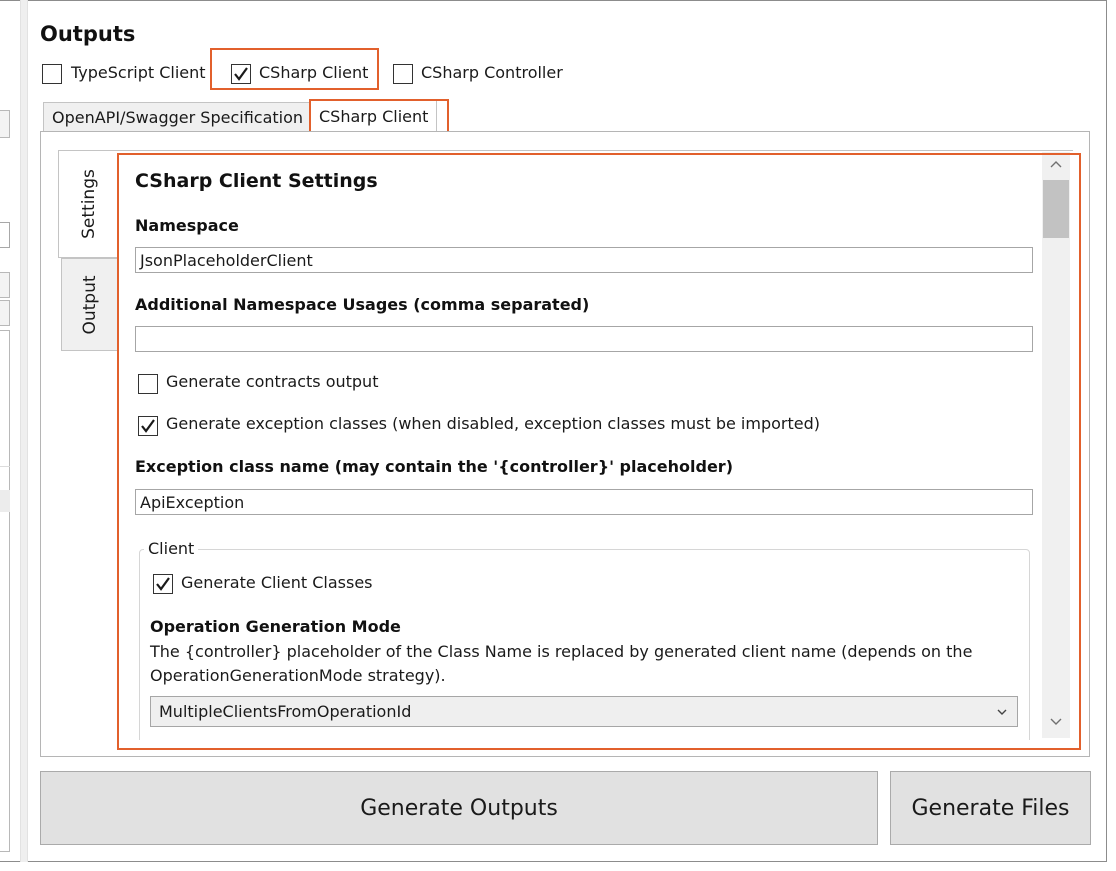 The height and width of the screenshot is (871, 1116). I want to click on side-tab-output: Output, so click(89, 304).